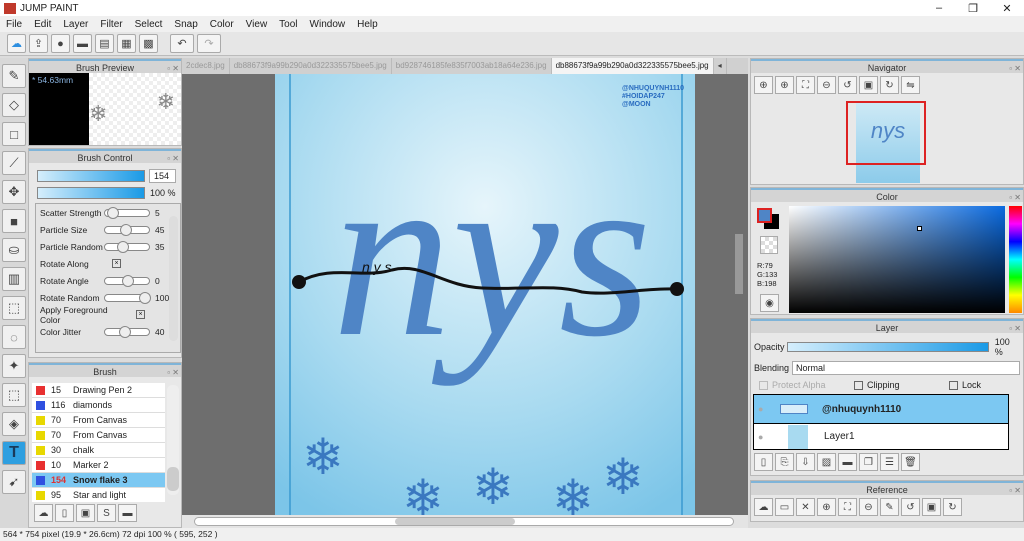  I want to click on brush-item: 116 diamonds, so click(98, 405).